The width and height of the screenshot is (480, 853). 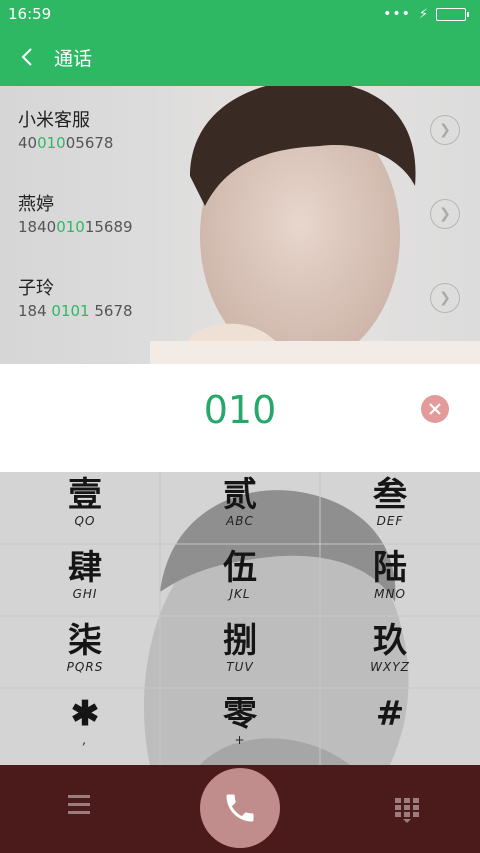 I want to click on battery-icon, so click(x=452, y=14).